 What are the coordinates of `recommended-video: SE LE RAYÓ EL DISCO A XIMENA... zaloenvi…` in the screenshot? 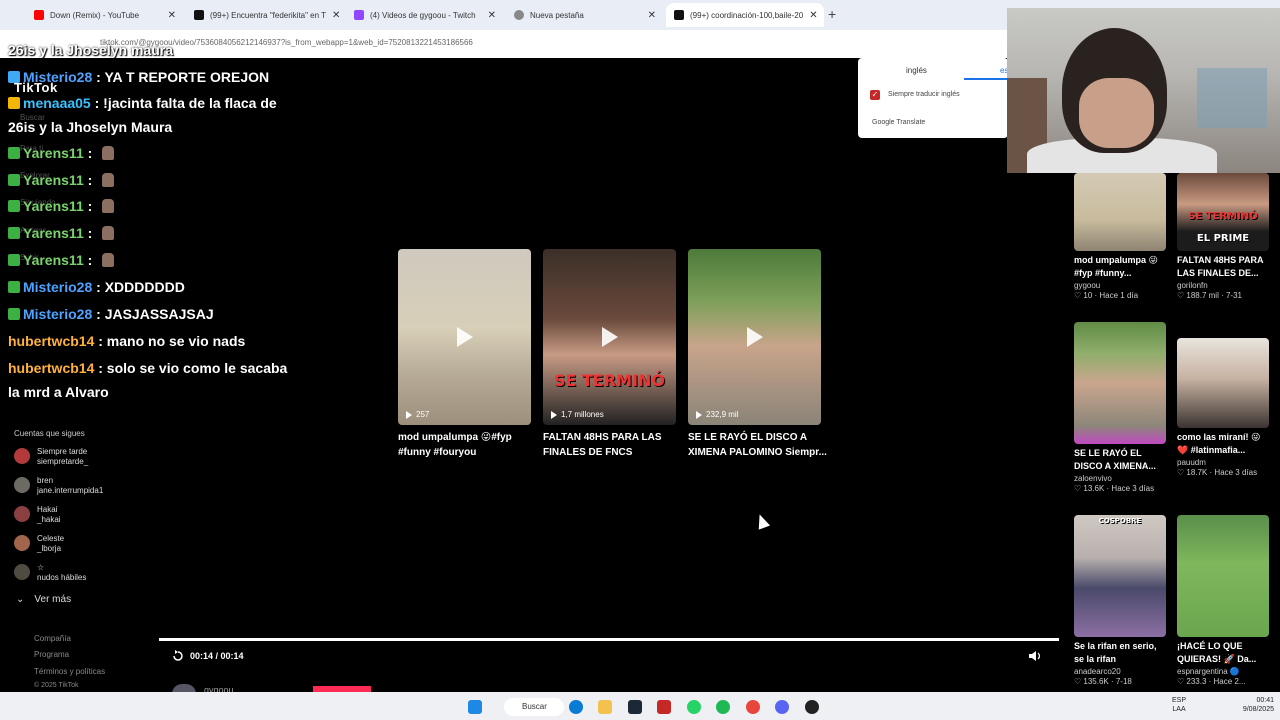 It's located at (1120, 407).